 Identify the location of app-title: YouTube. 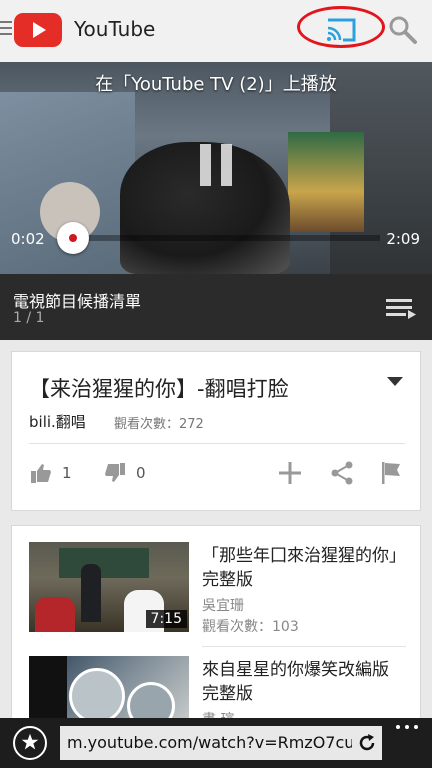
(115, 29).